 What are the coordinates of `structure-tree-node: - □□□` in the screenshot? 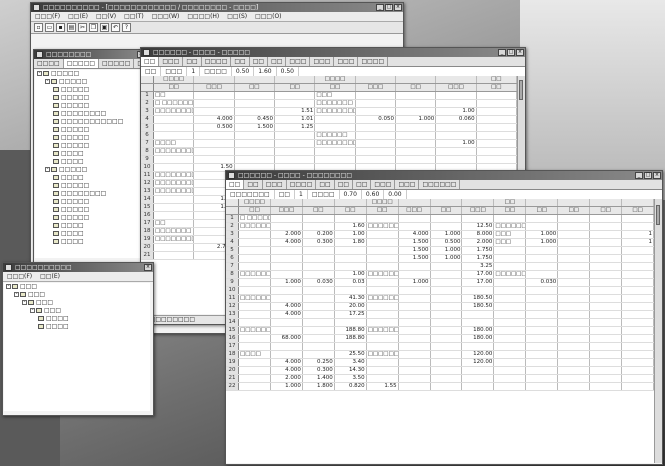 It's located at (77, 295).